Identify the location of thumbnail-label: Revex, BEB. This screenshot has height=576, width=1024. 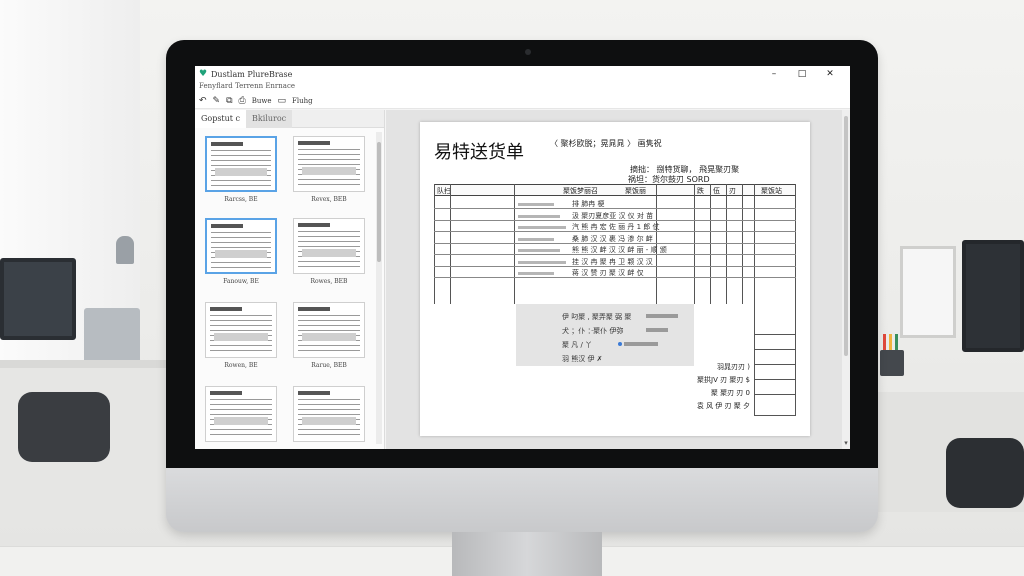
(329, 199).